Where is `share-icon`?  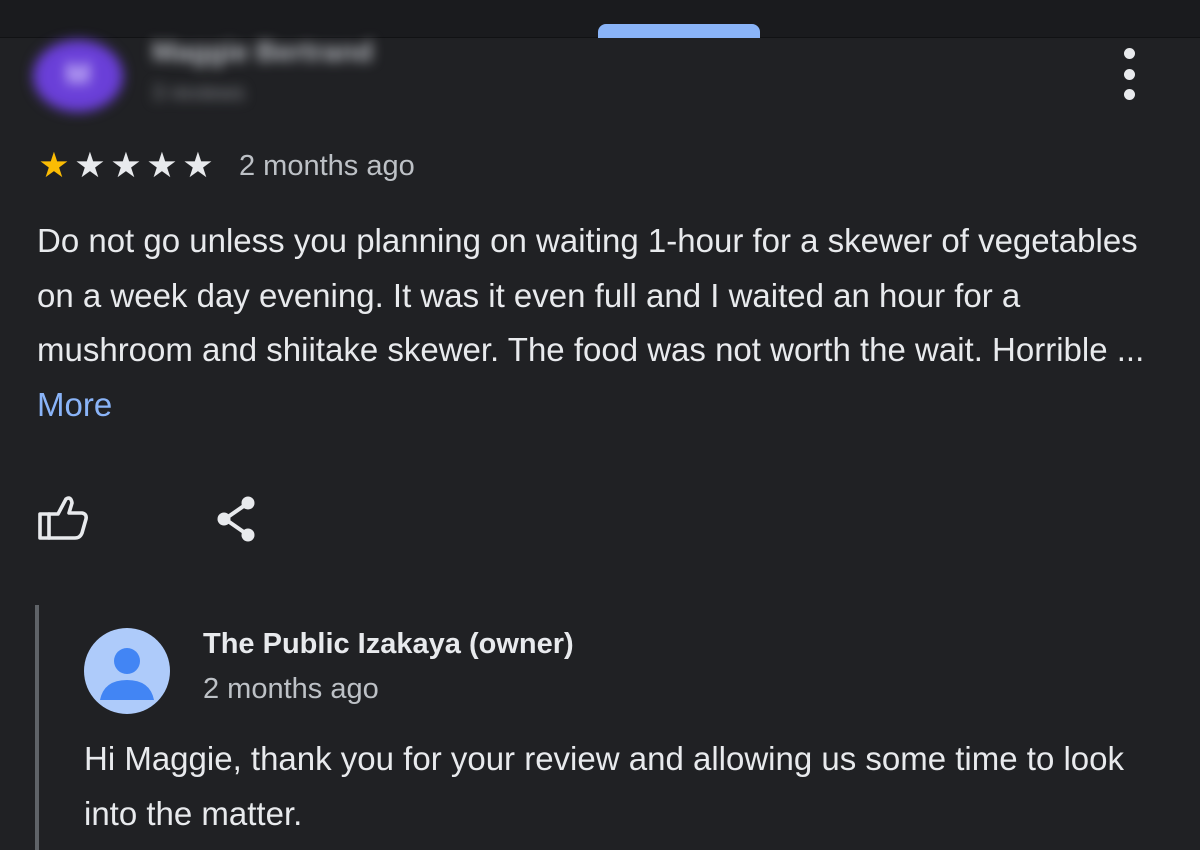 share-icon is located at coordinates (236, 519).